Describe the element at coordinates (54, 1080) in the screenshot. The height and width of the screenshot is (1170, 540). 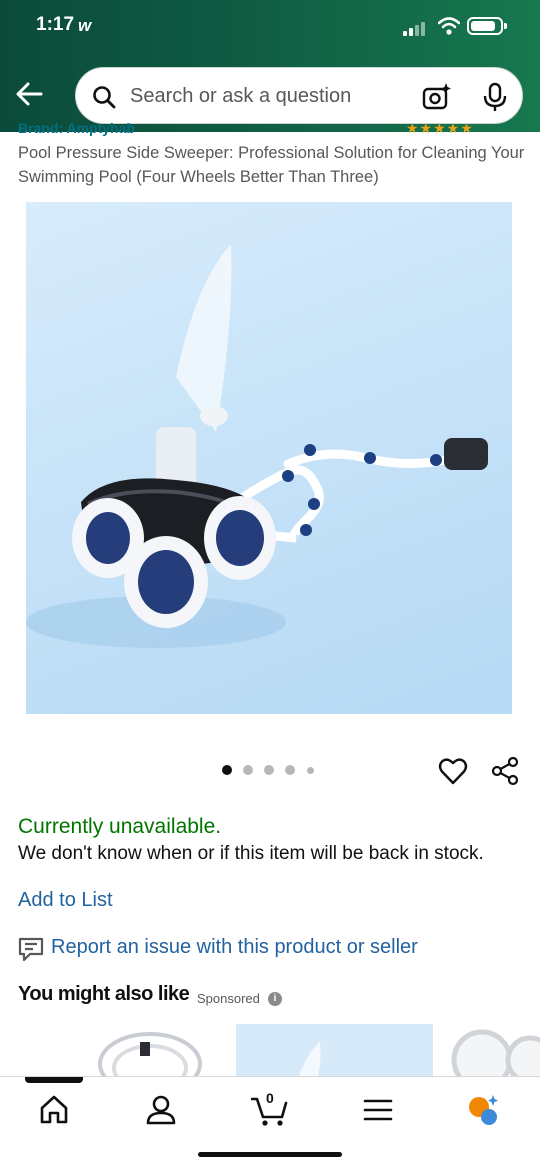
I see `active-tab-indicator` at that location.